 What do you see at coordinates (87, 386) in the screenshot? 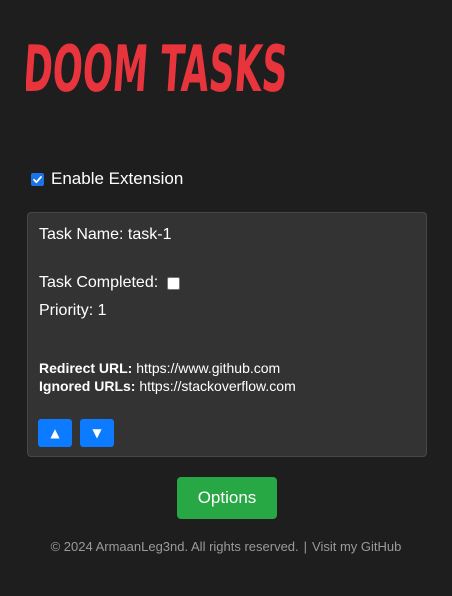
I see `ignored-urls-label: Ignored URLs:` at bounding box center [87, 386].